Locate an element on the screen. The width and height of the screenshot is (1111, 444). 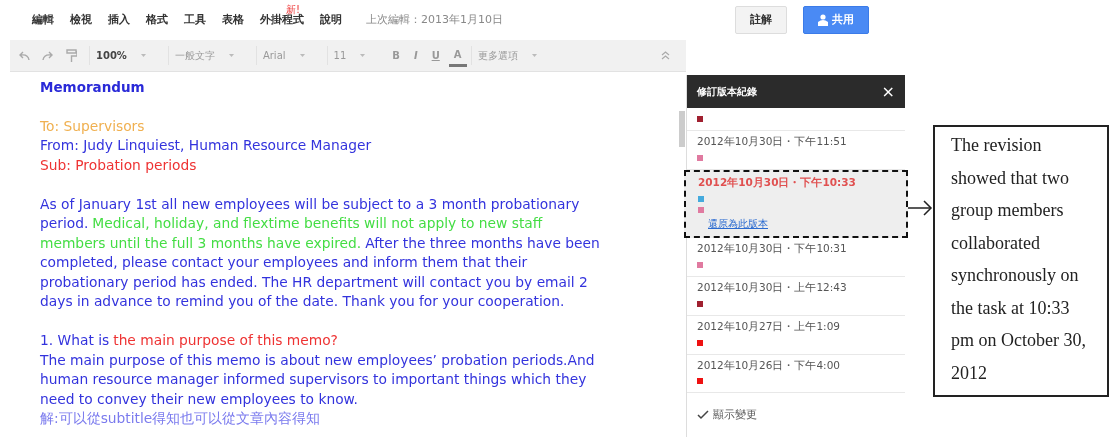
revision-item: 2012年10月26日・下午4:00 is located at coordinates (796, 374).